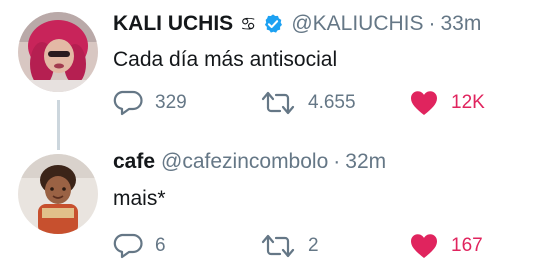 The image size is (542, 267). I want to click on retweet-button: 2, so click(289, 246).